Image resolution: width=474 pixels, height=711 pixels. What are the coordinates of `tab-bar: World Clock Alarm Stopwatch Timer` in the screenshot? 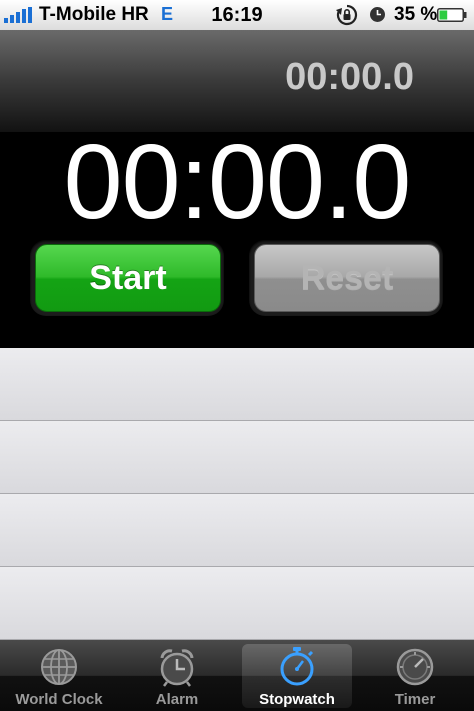 It's located at (237, 675).